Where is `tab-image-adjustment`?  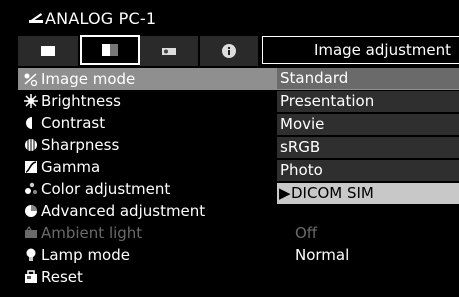 tab-image-adjustment is located at coordinates (110, 50).